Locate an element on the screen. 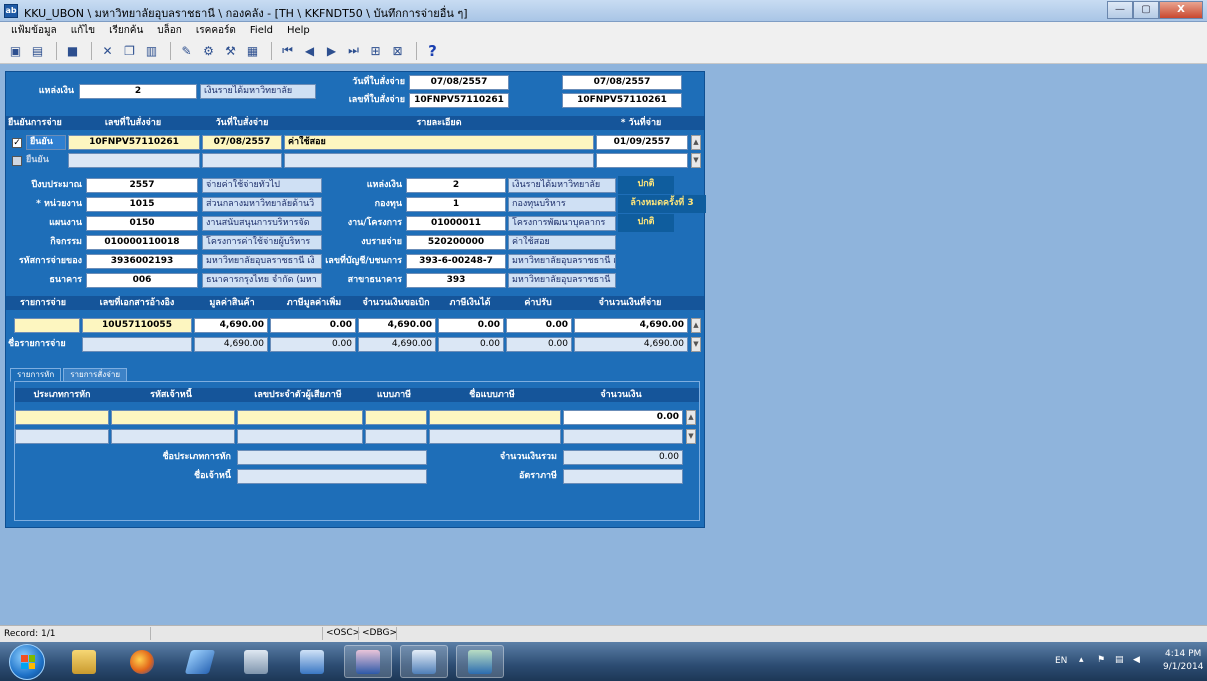 The width and height of the screenshot is (1207, 681). taxid-cell is located at coordinates (300, 417).